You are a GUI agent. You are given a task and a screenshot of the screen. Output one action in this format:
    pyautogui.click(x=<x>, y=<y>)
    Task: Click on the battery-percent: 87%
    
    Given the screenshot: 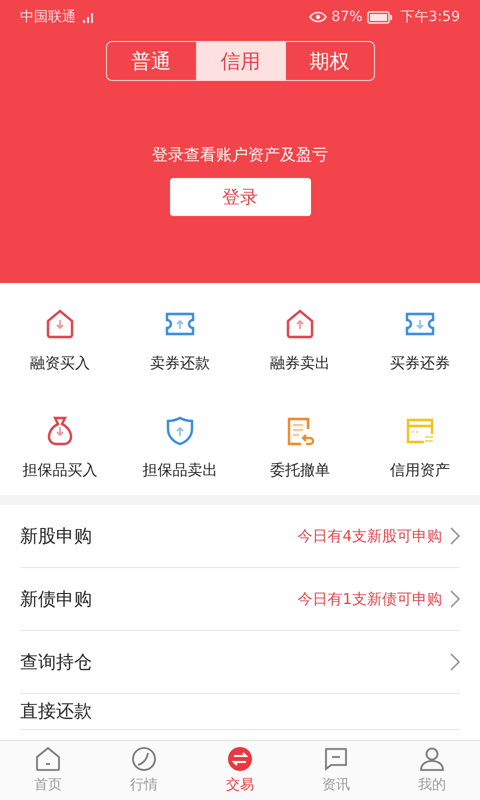 What is the action you would take?
    pyautogui.click(x=347, y=17)
    